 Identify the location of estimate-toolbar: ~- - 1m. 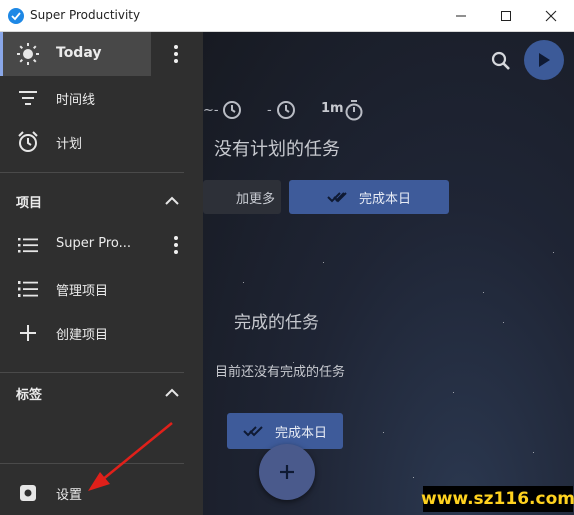
(388, 110).